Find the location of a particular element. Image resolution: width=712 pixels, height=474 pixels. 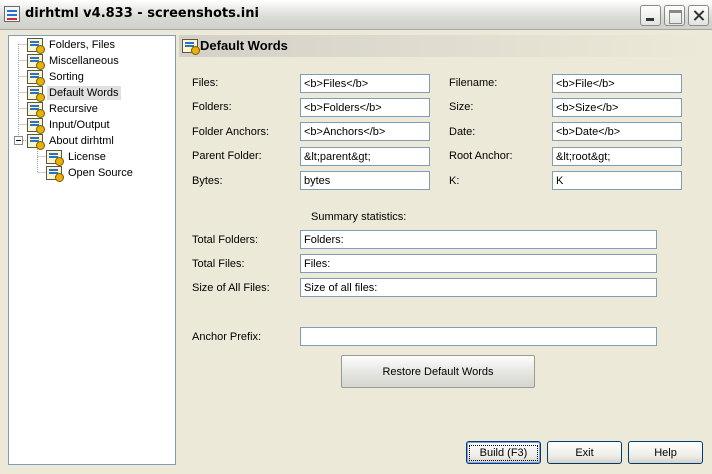

k-input: K is located at coordinates (617, 180).